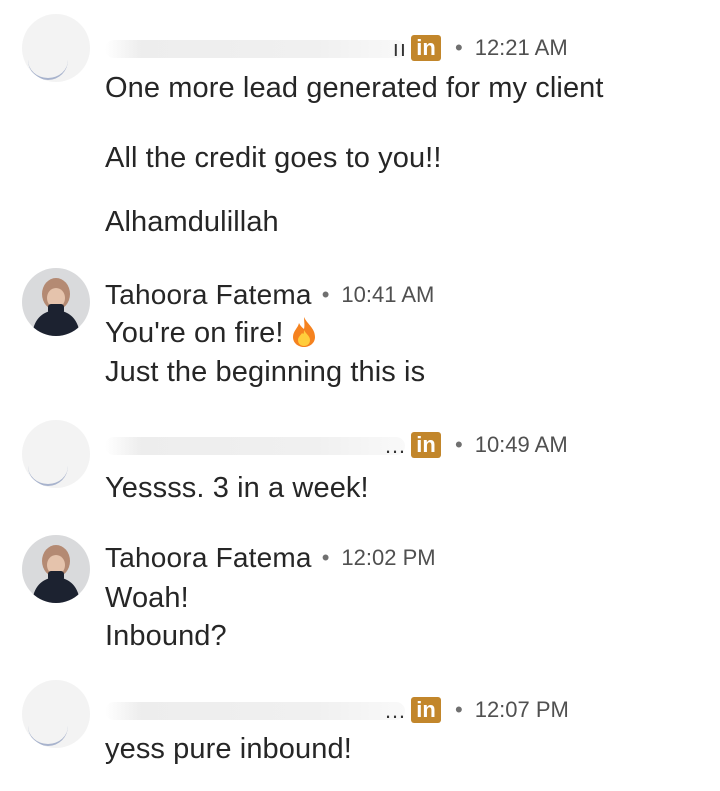 This screenshot has width=720, height=791. Describe the element at coordinates (354, 88) in the screenshot. I see `message-text: One more lead generated for my client` at that location.